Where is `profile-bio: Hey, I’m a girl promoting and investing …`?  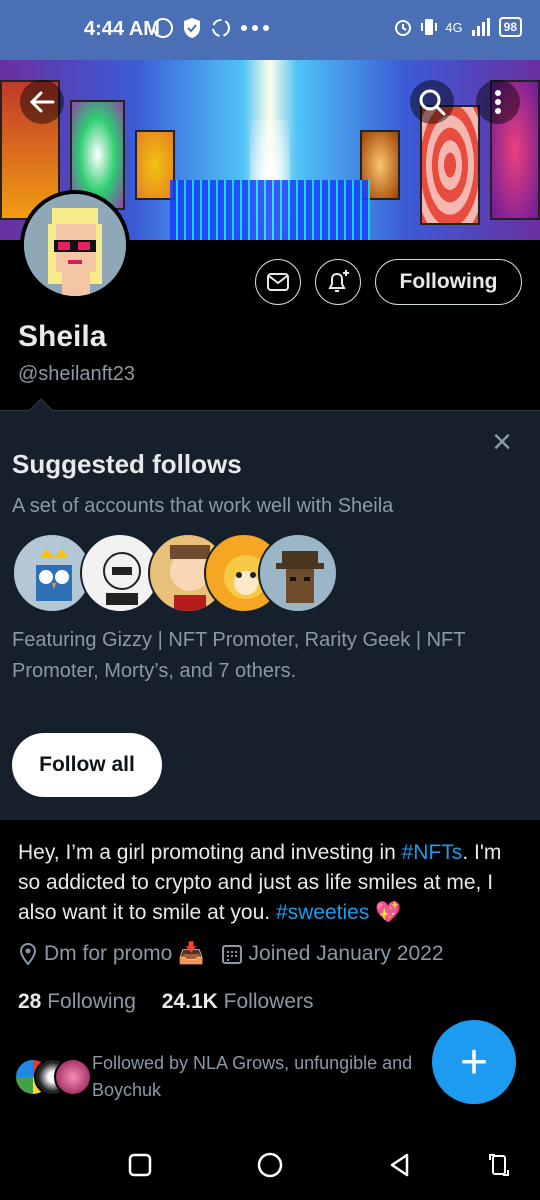 profile-bio: Hey, I’m a girl promoting and investing … is located at coordinates (273, 883).